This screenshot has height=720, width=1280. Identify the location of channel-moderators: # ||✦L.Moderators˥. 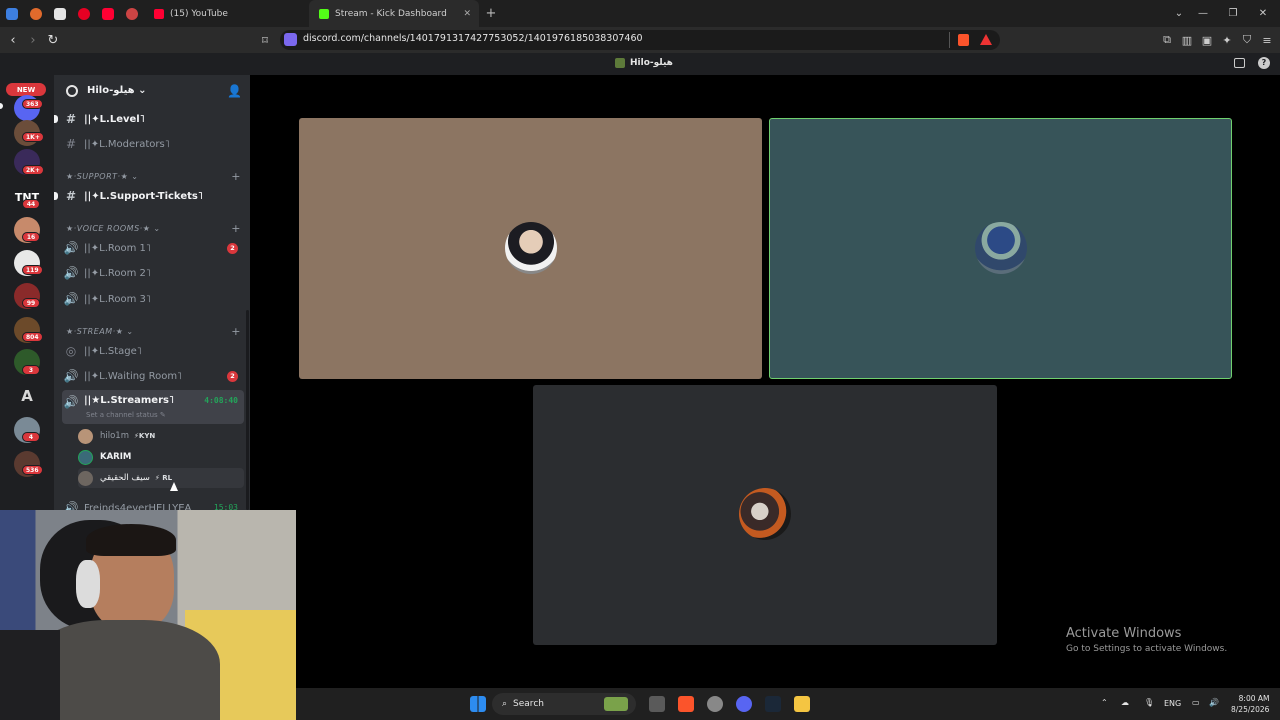
(153, 144).